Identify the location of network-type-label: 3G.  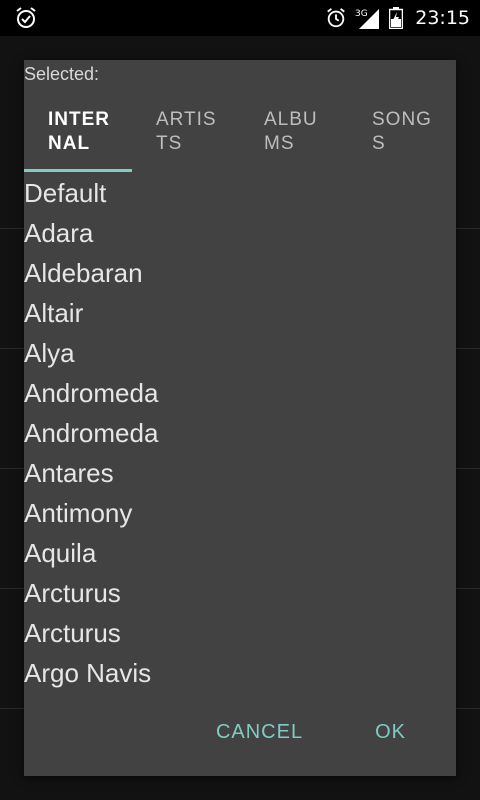
(361, 14).